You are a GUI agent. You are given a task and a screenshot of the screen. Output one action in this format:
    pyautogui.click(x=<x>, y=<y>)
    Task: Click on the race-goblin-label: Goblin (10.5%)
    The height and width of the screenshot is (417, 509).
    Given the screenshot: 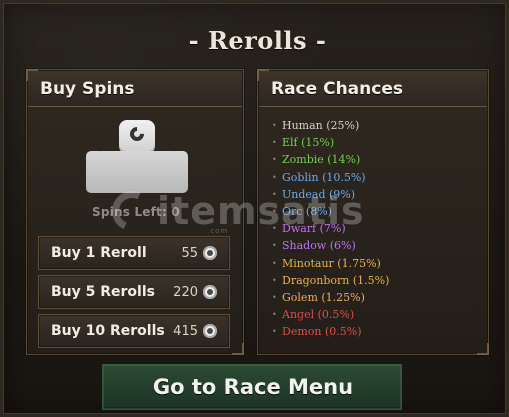 What is the action you would take?
    pyautogui.click(x=324, y=177)
    